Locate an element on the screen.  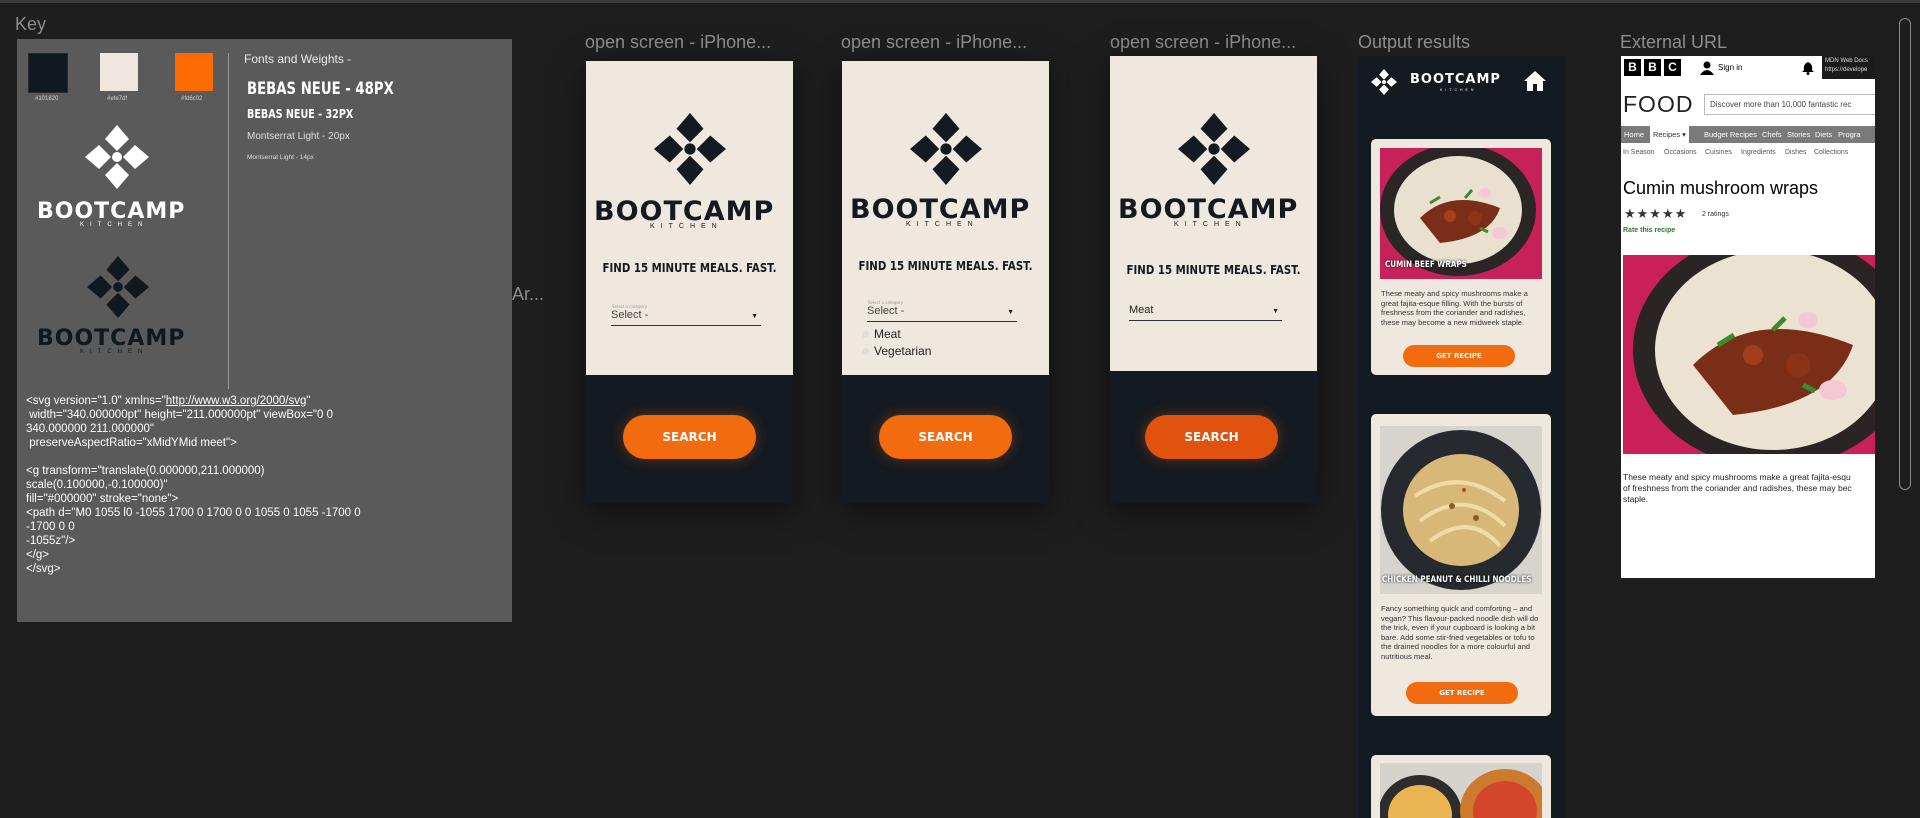
wordmark-light-sub: KITCHEN is located at coordinates (114, 225).